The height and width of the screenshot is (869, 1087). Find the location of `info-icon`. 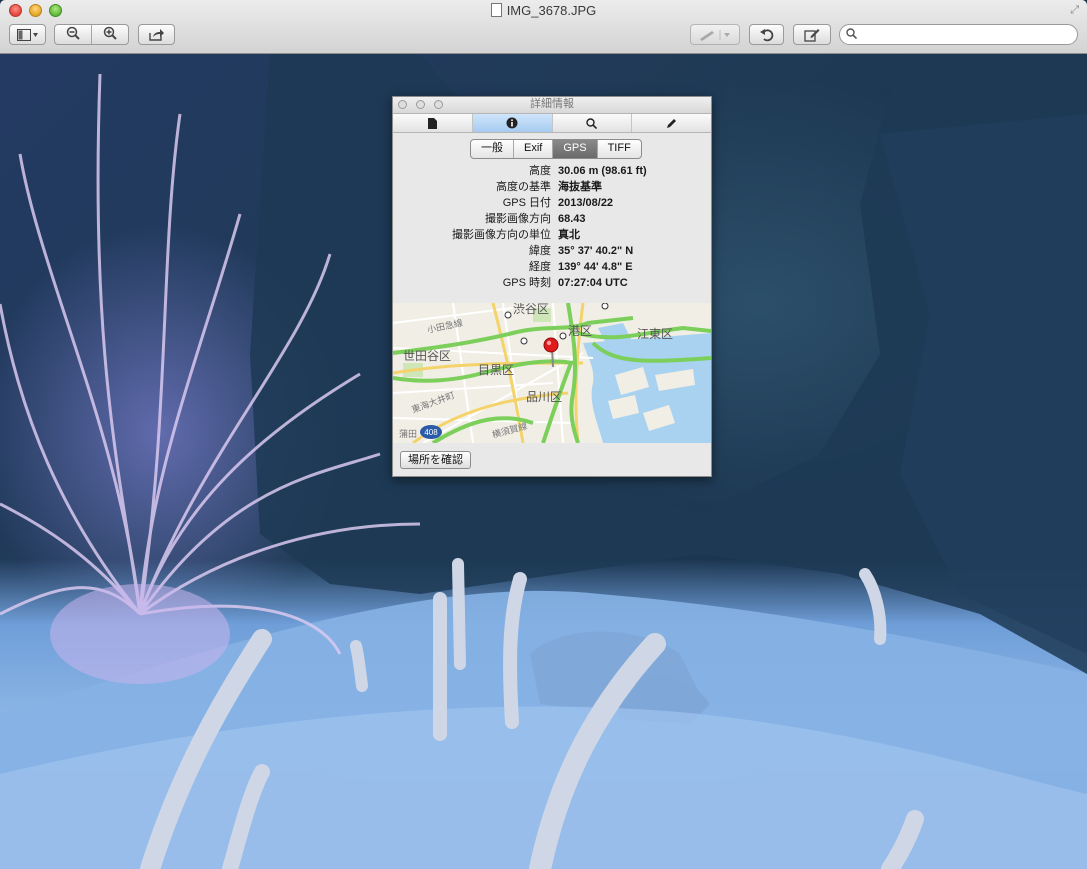

info-icon is located at coordinates (512, 123).